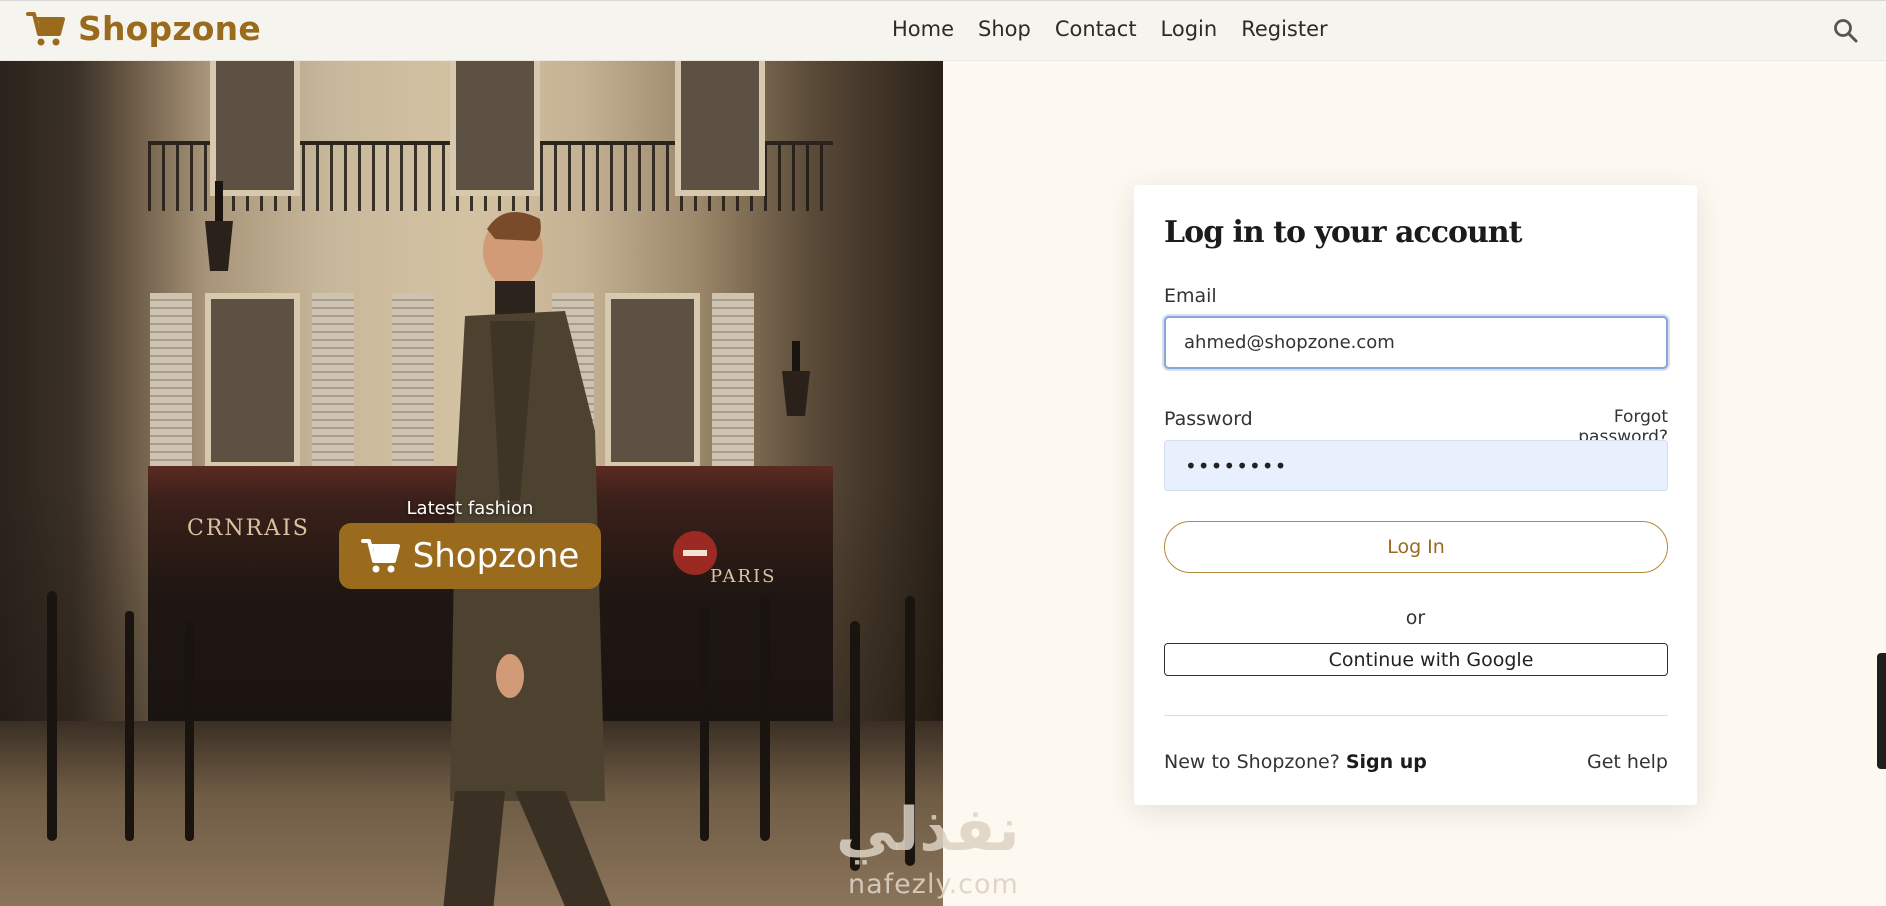  Describe the element at coordinates (169, 28) in the screenshot. I see `brand-name: Shopzone` at that location.